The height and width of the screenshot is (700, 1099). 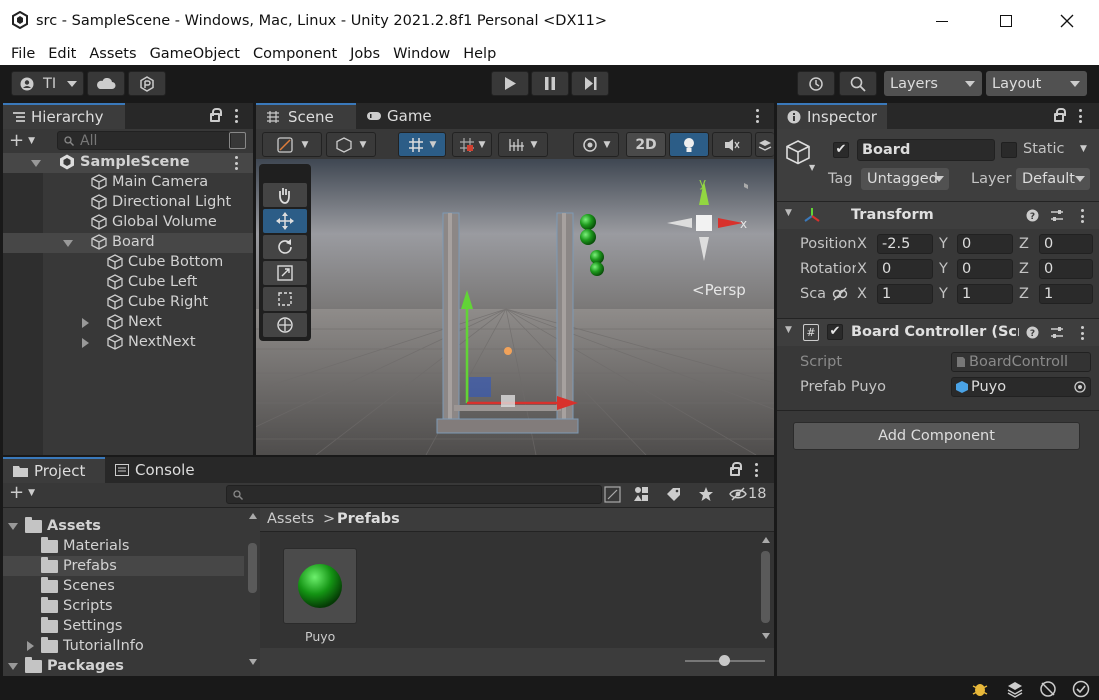 I want to click on rotation-x-input: 0, so click(x=905, y=269).